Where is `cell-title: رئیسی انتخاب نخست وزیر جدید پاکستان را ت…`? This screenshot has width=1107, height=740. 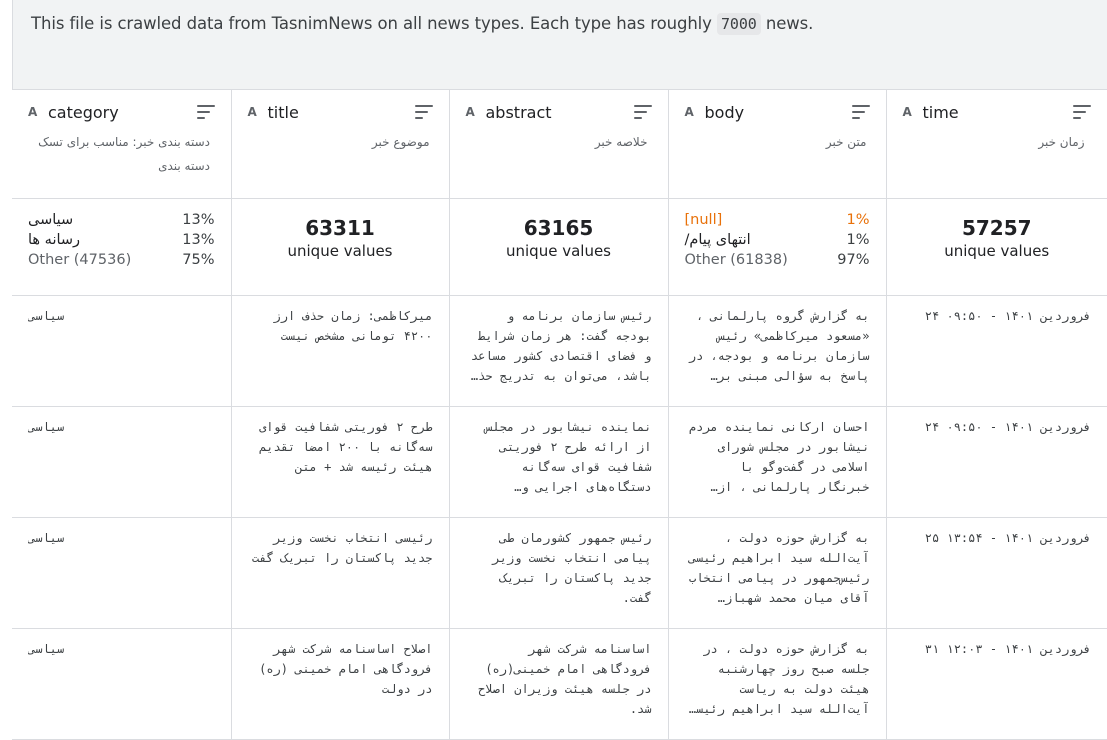
cell-title: رئیسی انتخاب نخست وزیر جدید پاکستان را ت… is located at coordinates (340, 573).